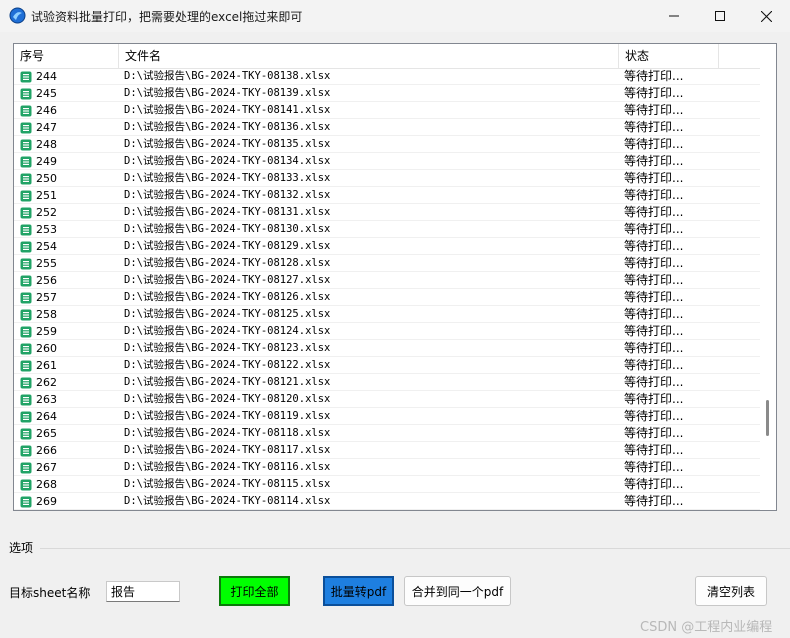  What do you see at coordinates (46, 467) in the screenshot?
I see `row-number: 267` at bounding box center [46, 467].